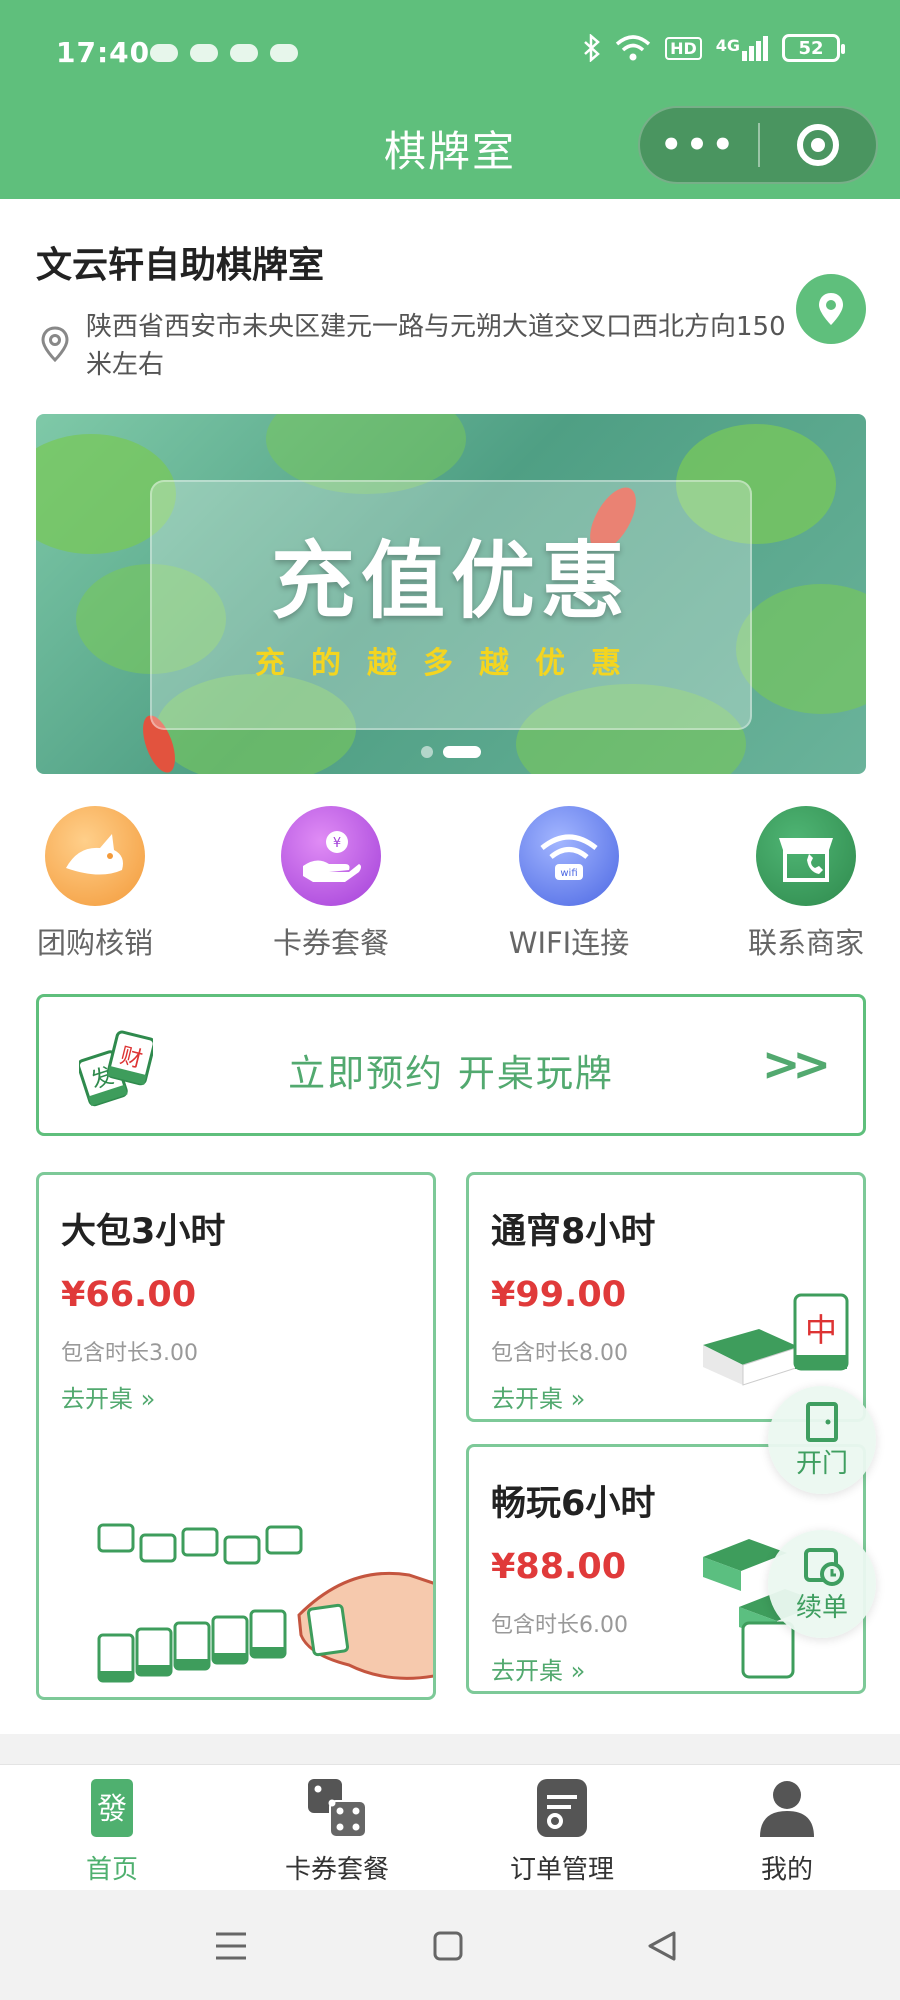 This screenshot has width=900, height=2000. I want to click on signal-type: 4G, so click(727, 45).